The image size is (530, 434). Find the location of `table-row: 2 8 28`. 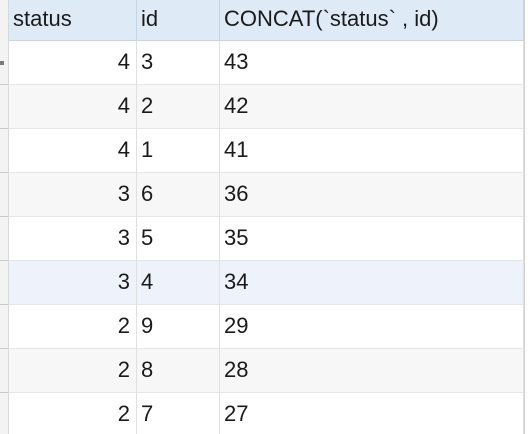

table-row: 2 8 28 is located at coordinates (266, 371).